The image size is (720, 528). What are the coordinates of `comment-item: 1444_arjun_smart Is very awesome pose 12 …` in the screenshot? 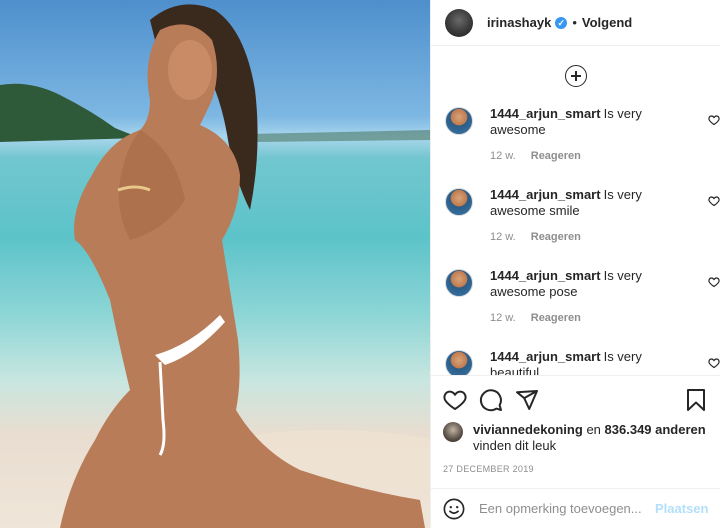 It's located at (575, 308).